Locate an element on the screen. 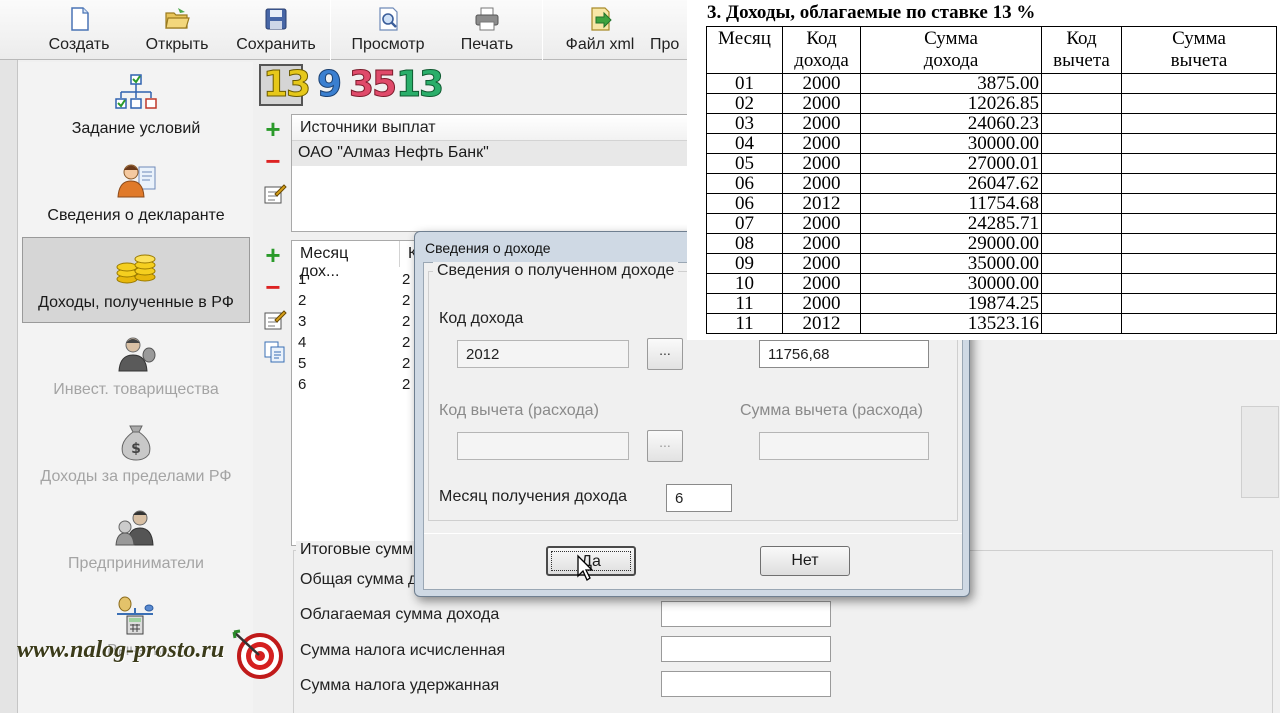 This screenshot has width=1280, height=713. month-received-label: Месяц получения дохода is located at coordinates (533, 496).